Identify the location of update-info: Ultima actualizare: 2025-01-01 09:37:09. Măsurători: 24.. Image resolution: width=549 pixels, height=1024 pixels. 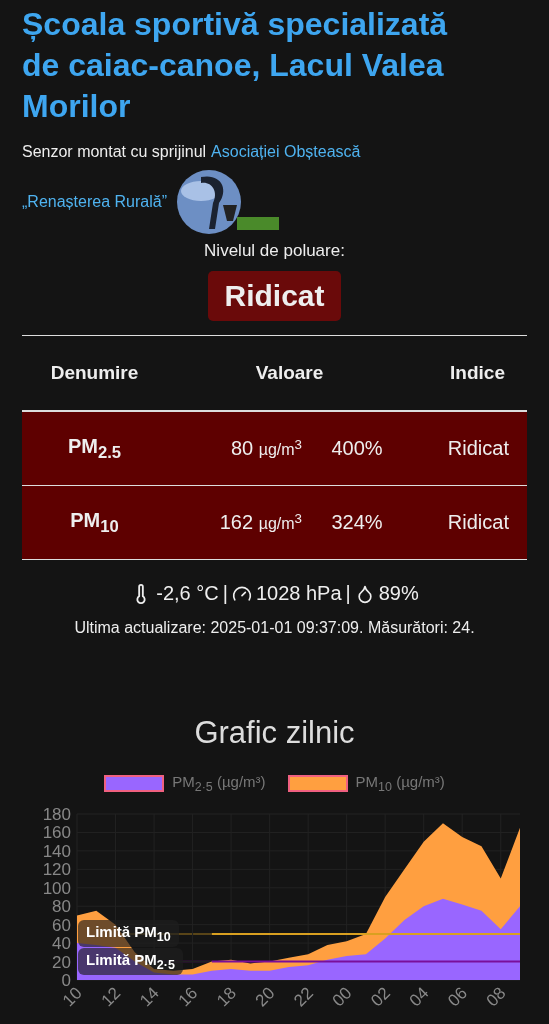
(274, 628).